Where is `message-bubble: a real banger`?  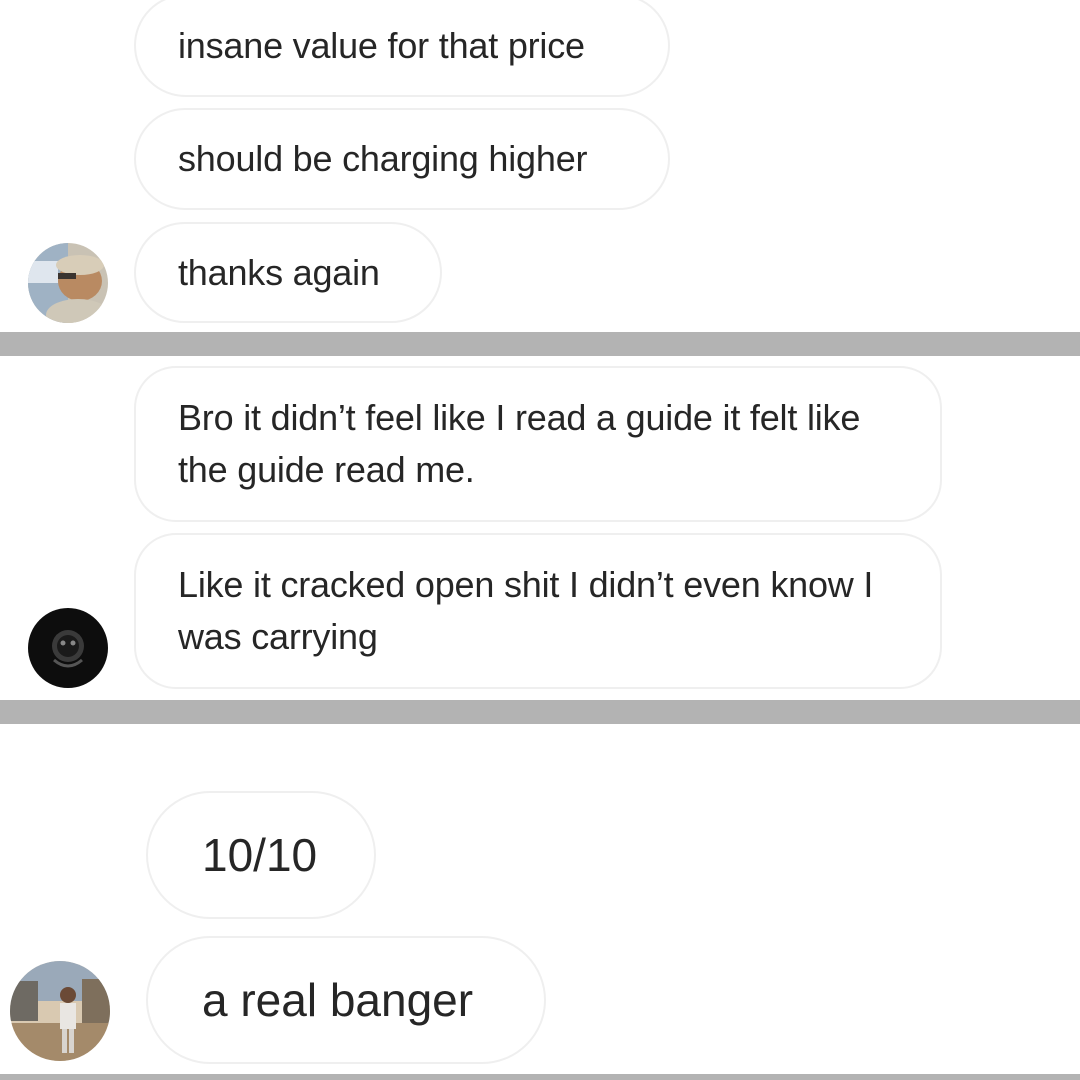
message-bubble: a real banger is located at coordinates (346, 1000).